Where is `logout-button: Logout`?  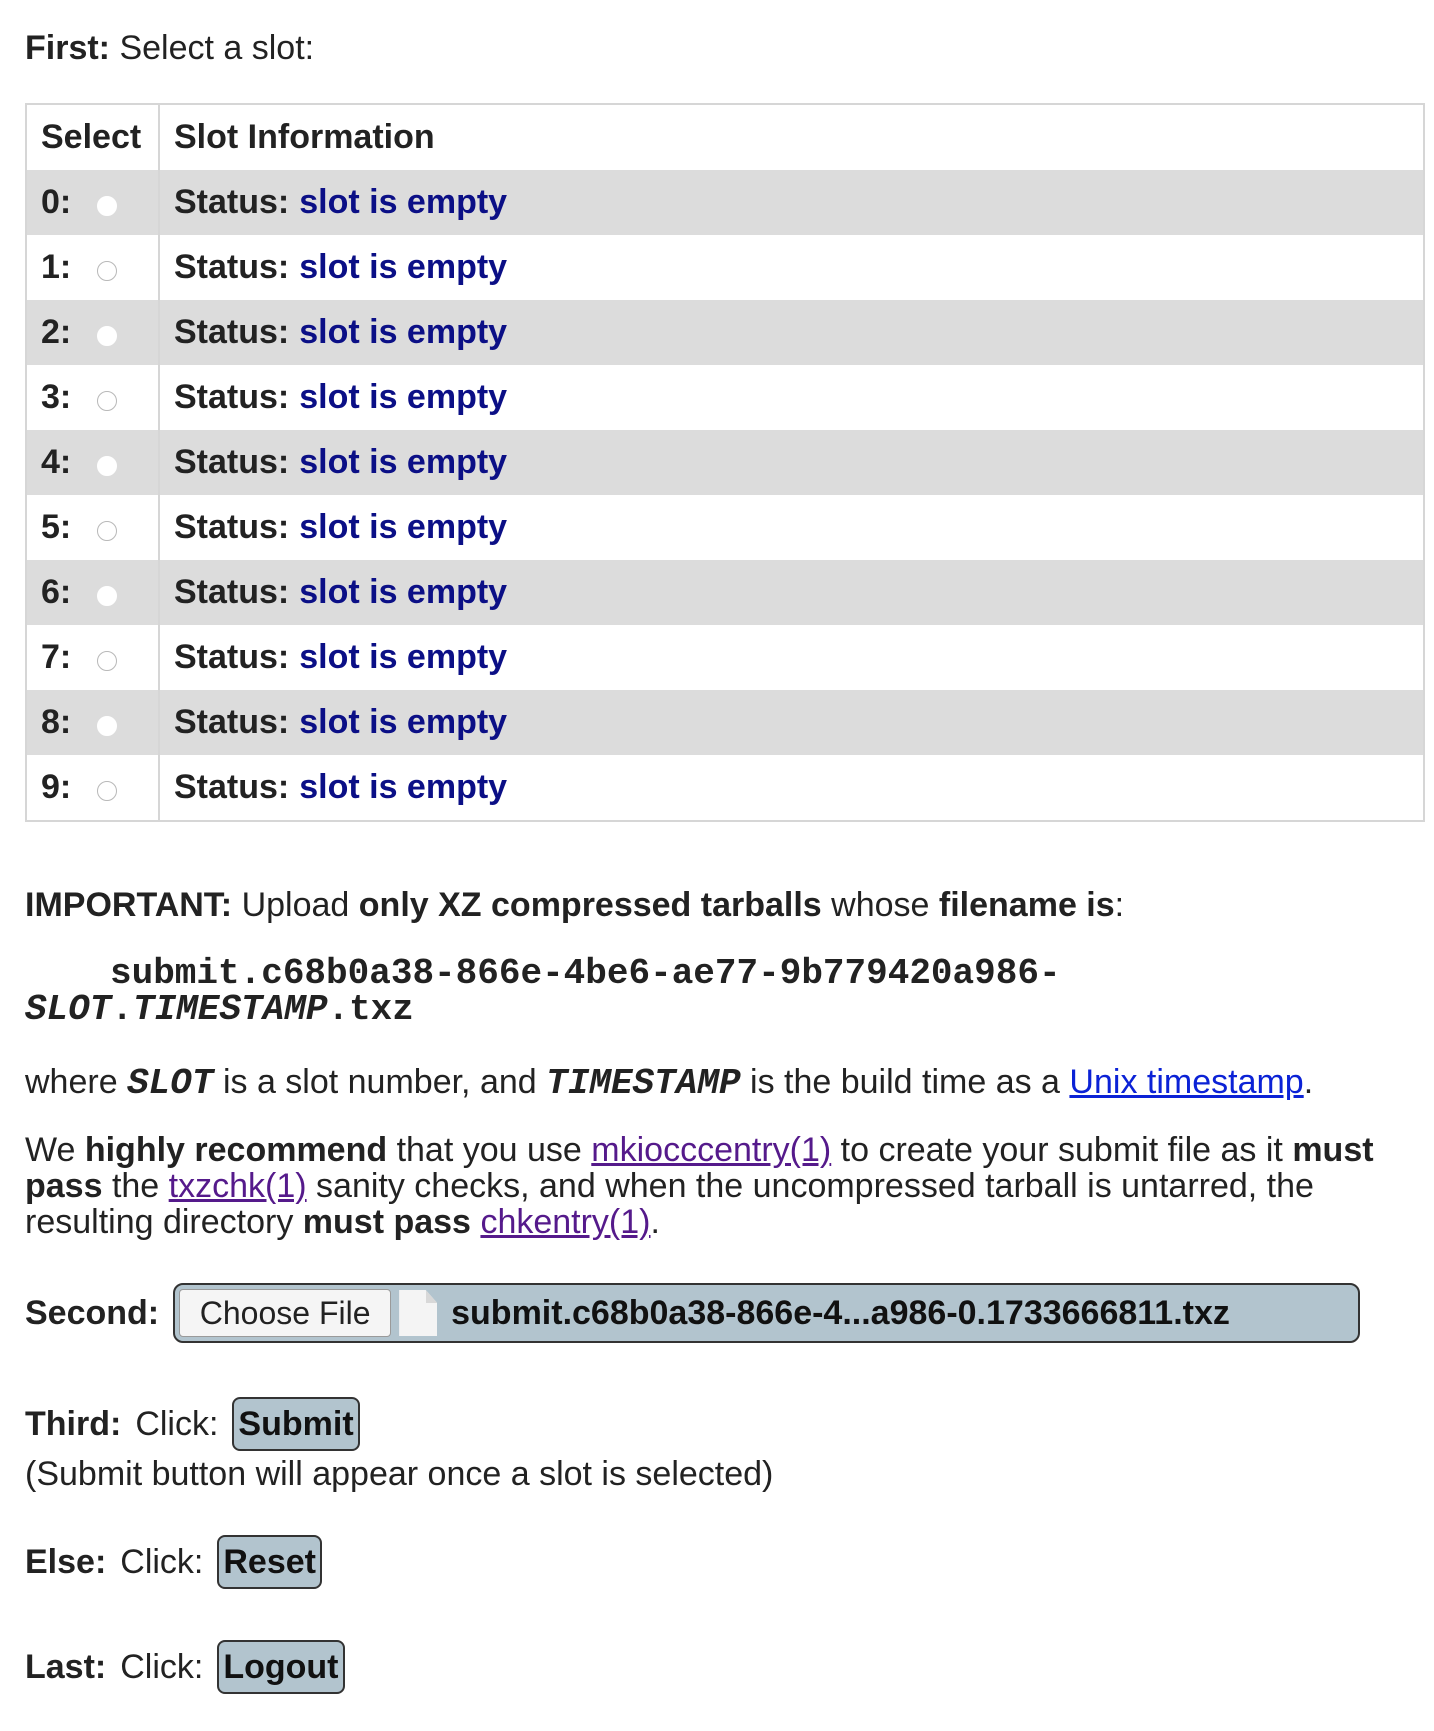 logout-button: Logout is located at coordinates (281, 1667).